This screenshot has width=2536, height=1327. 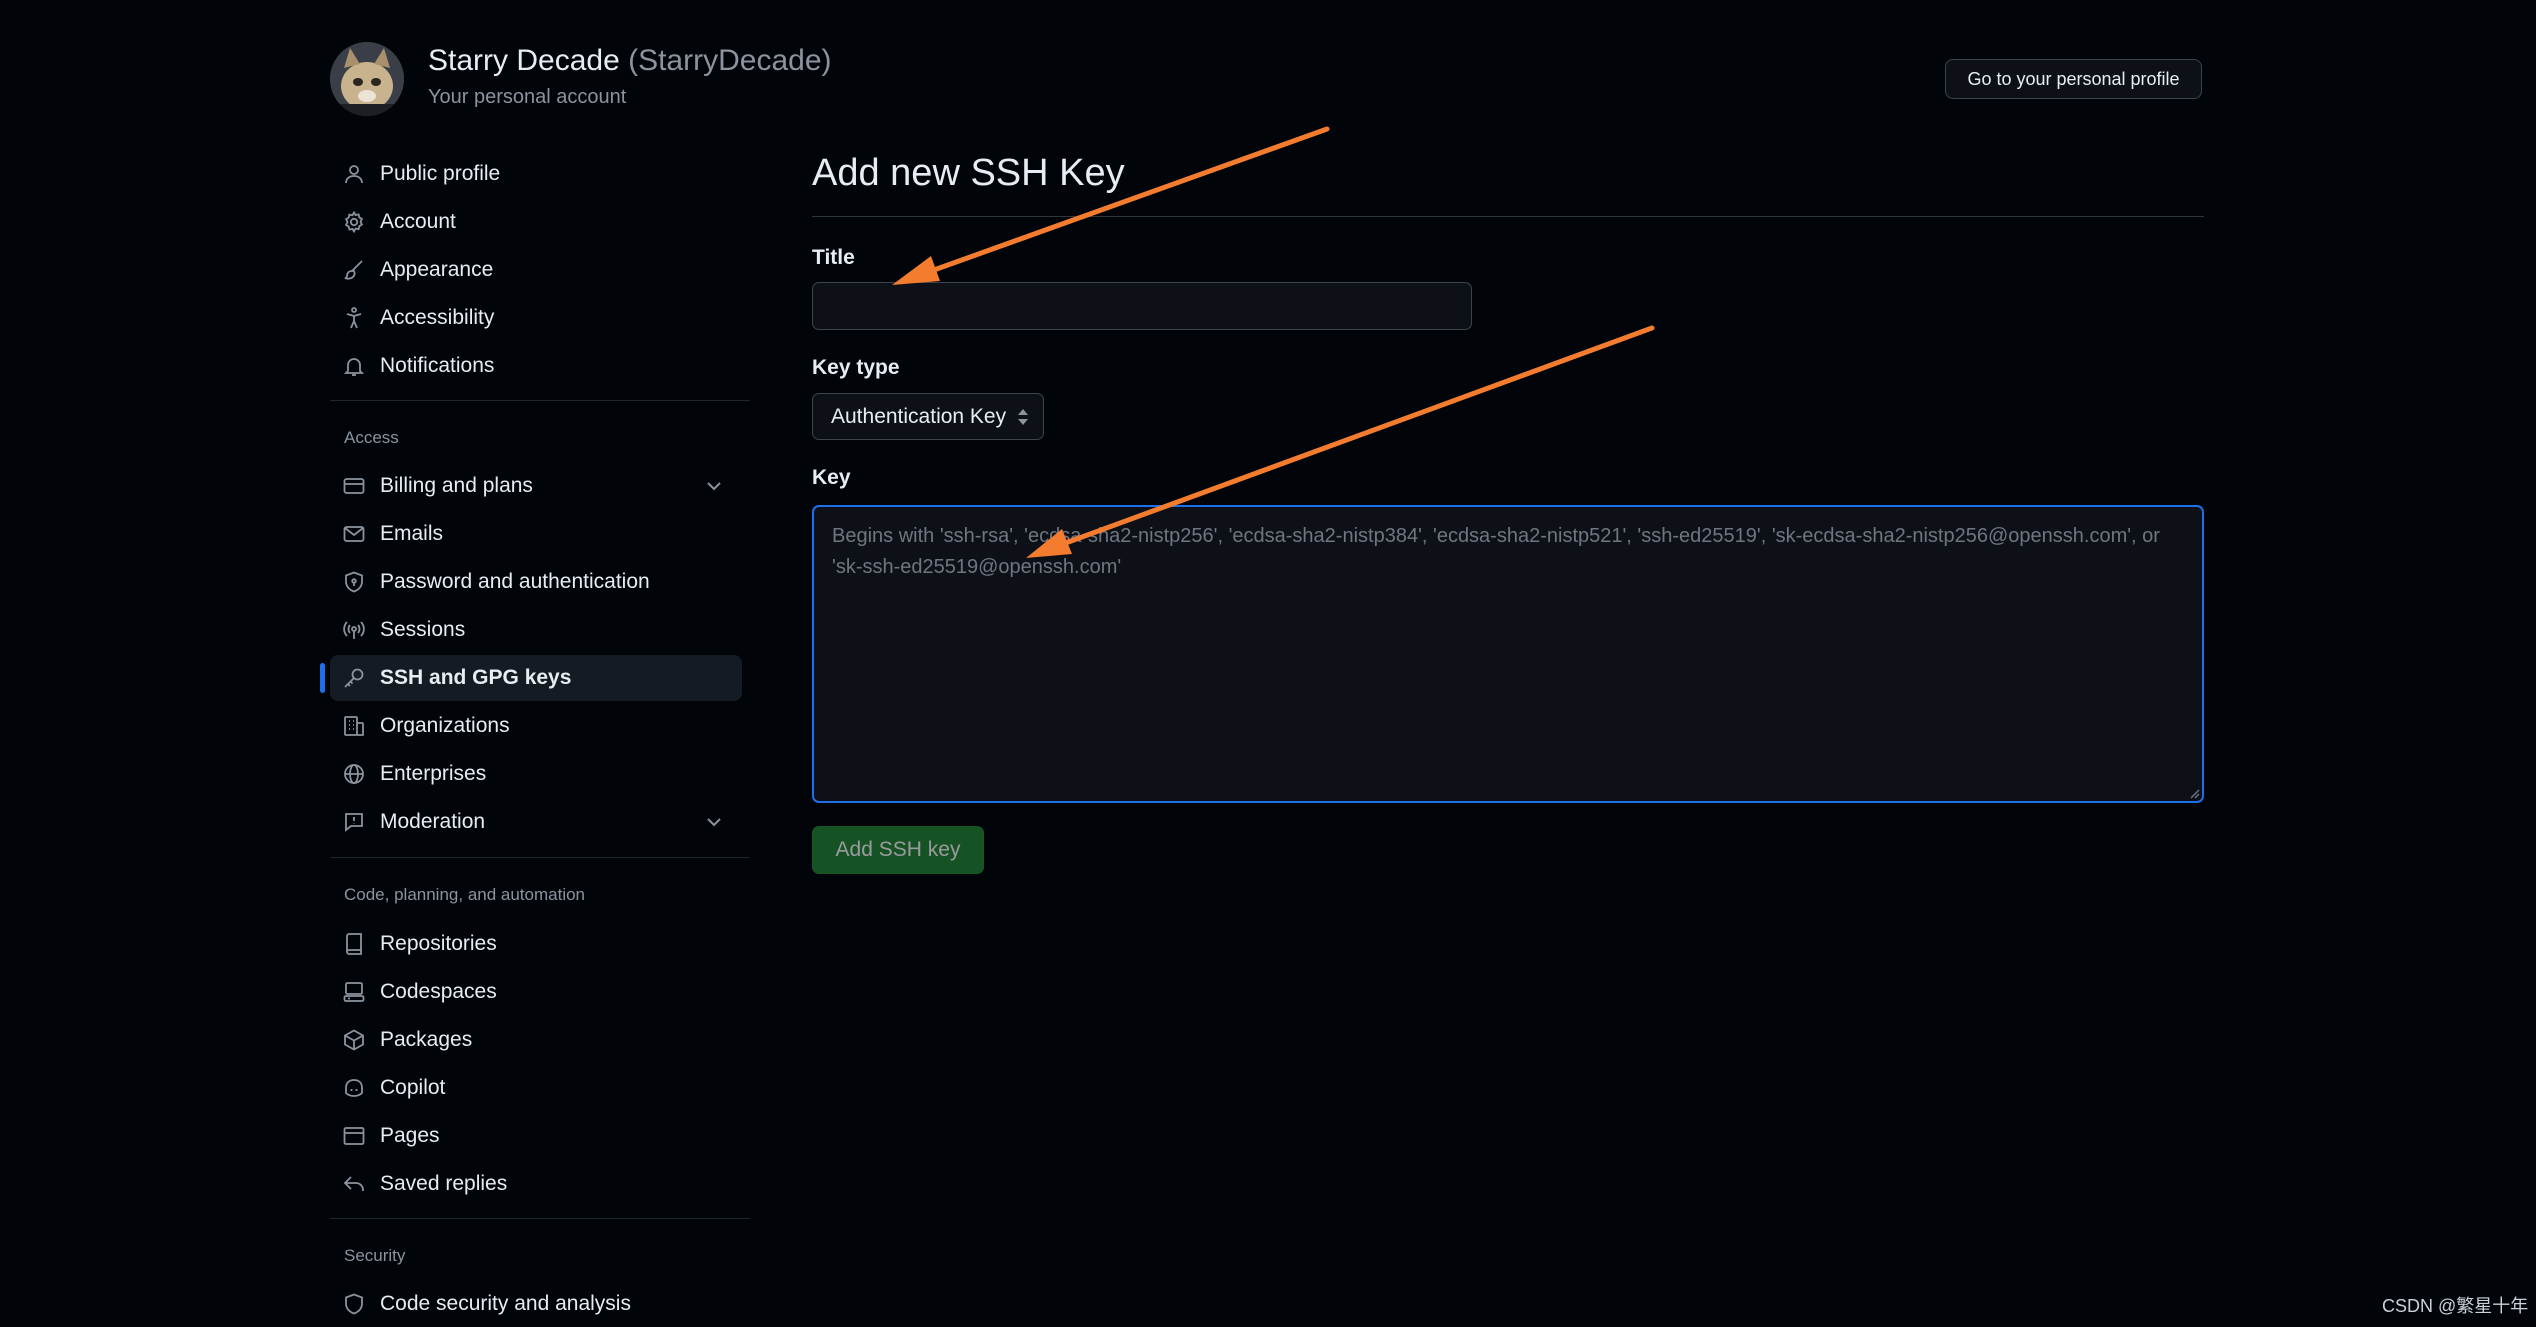 I want to click on account-name: Starry Decade (StarryDecade), so click(x=630, y=61).